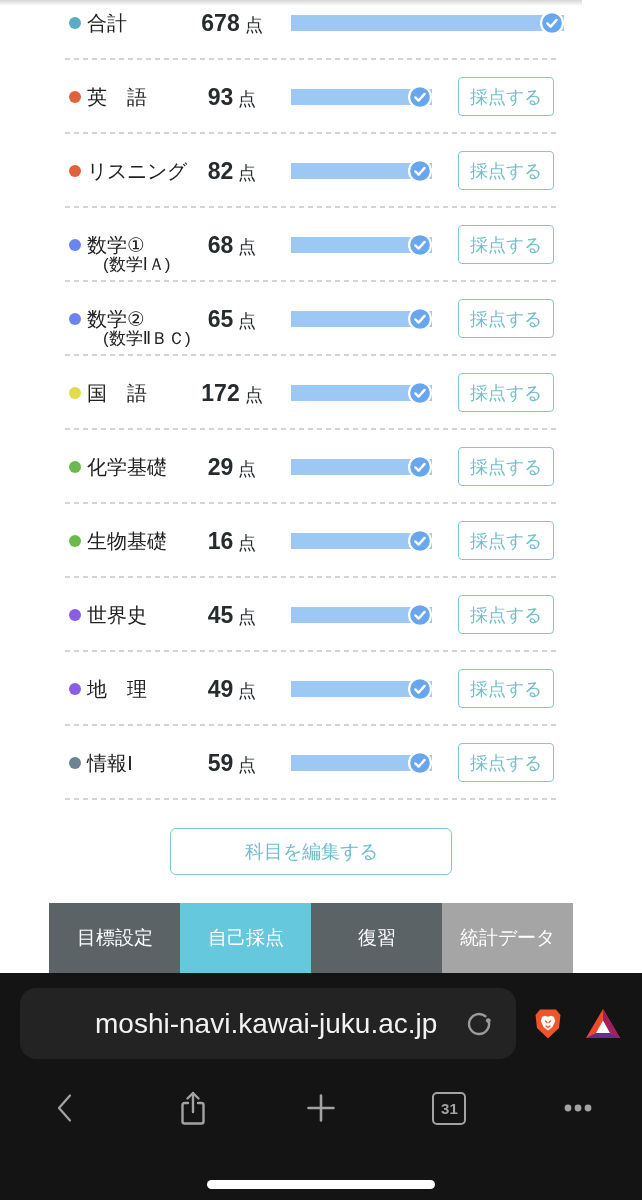  Describe the element at coordinates (577, 1108) in the screenshot. I see `ellipsis-icon` at that location.